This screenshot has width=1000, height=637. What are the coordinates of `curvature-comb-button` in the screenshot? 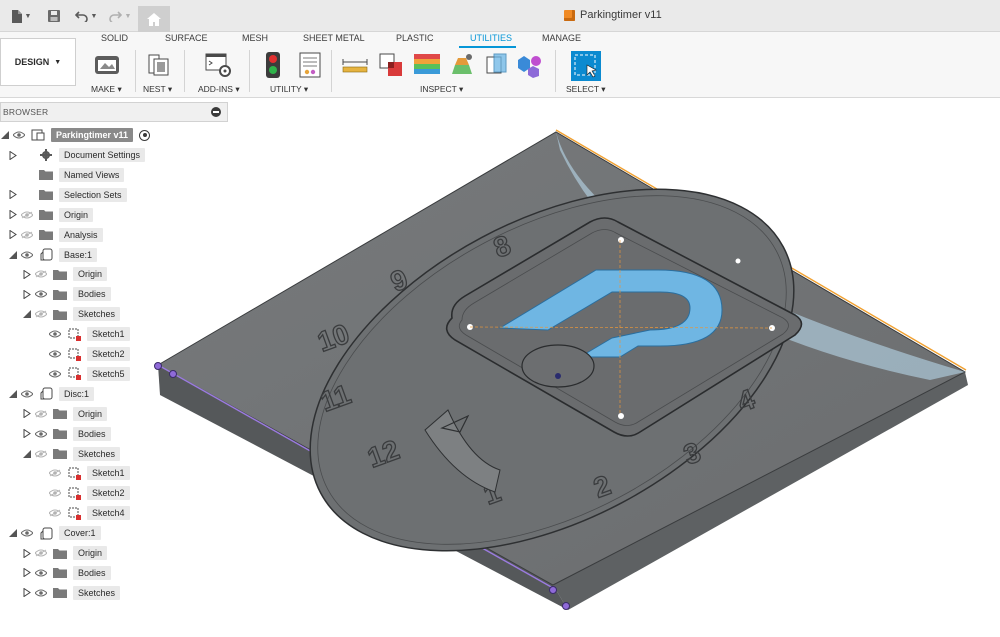 It's located at (427, 65).